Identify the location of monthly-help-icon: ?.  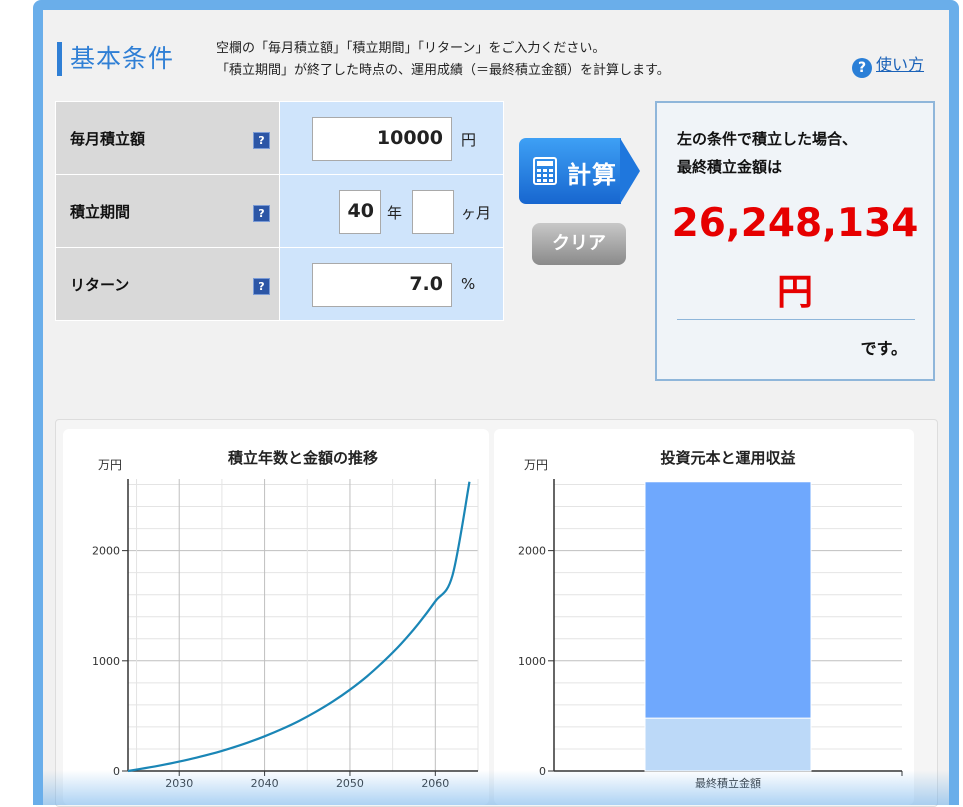
(261, 140).